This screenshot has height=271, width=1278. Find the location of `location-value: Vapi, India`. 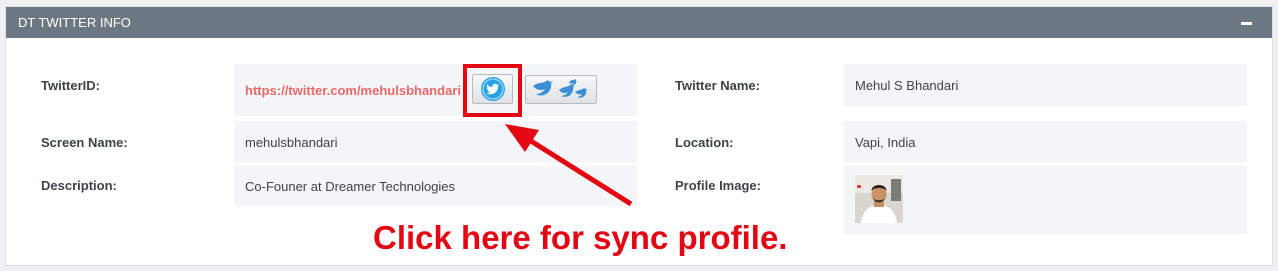

location-value: Vapi, India is located at coordinates (885, 142).